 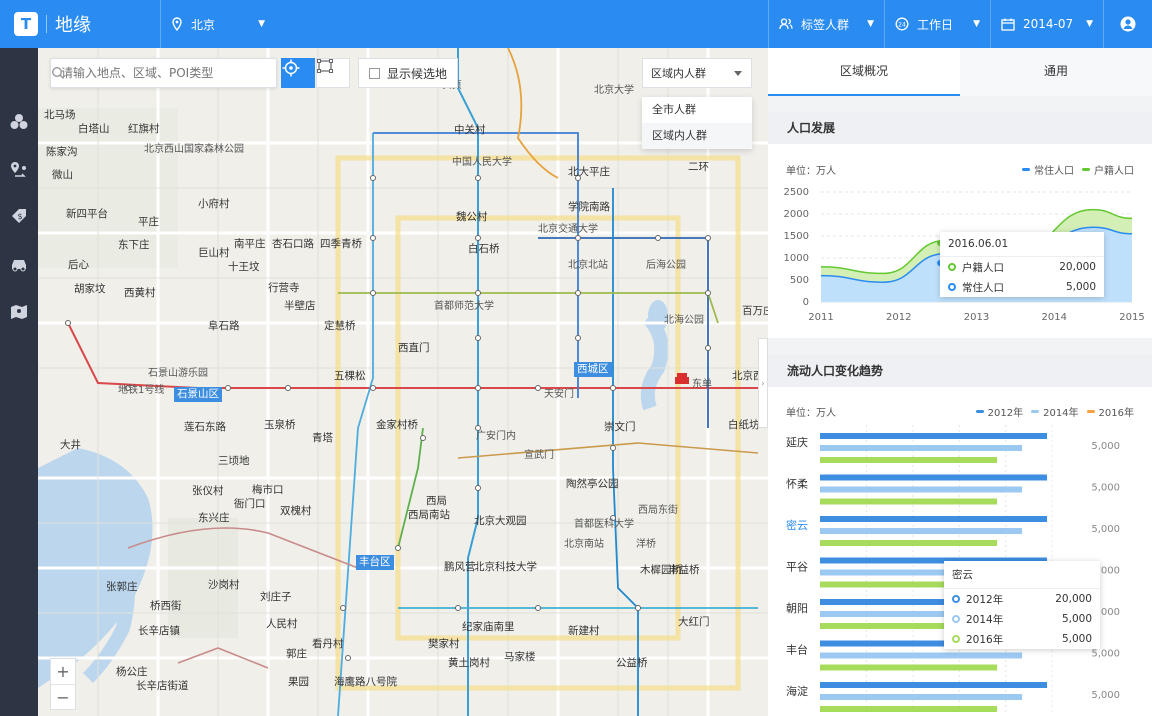 I want to click on region-crowd-dropdown: 全市人群 区域内人群, so click(x=697, y=123).